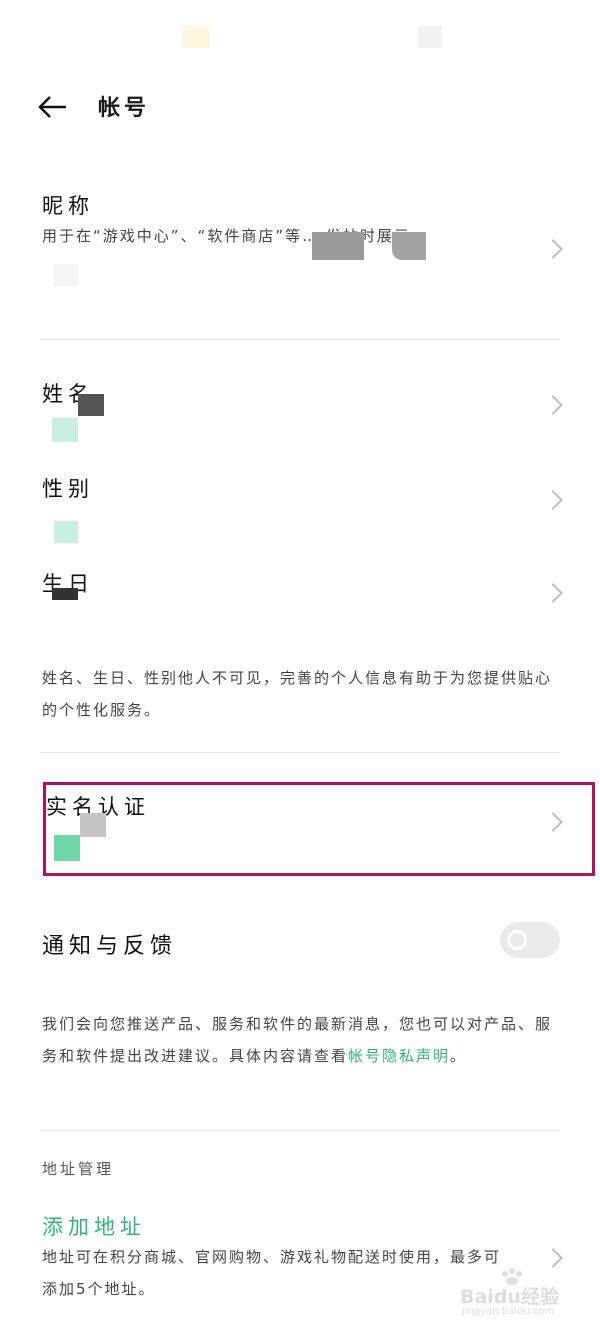 This screenshot has height=1333, width=600. What do you see at coordinates (226, 236) in the screenshot?
I see `nickname-desc: 用于在“游戏中心”、“软件商店”等… 发帖时展示` at bounding box center [226, 236].